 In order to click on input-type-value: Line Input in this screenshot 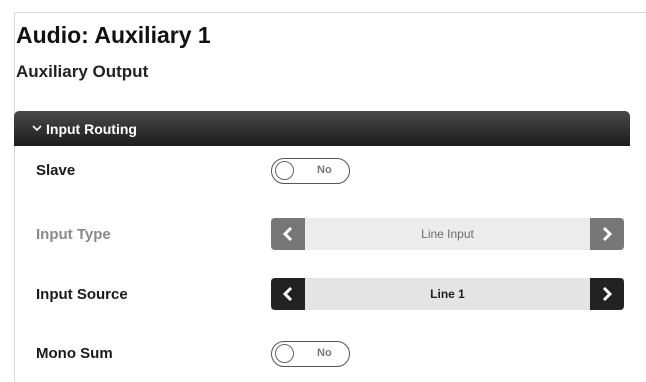, I will do `click(447, 234)`.